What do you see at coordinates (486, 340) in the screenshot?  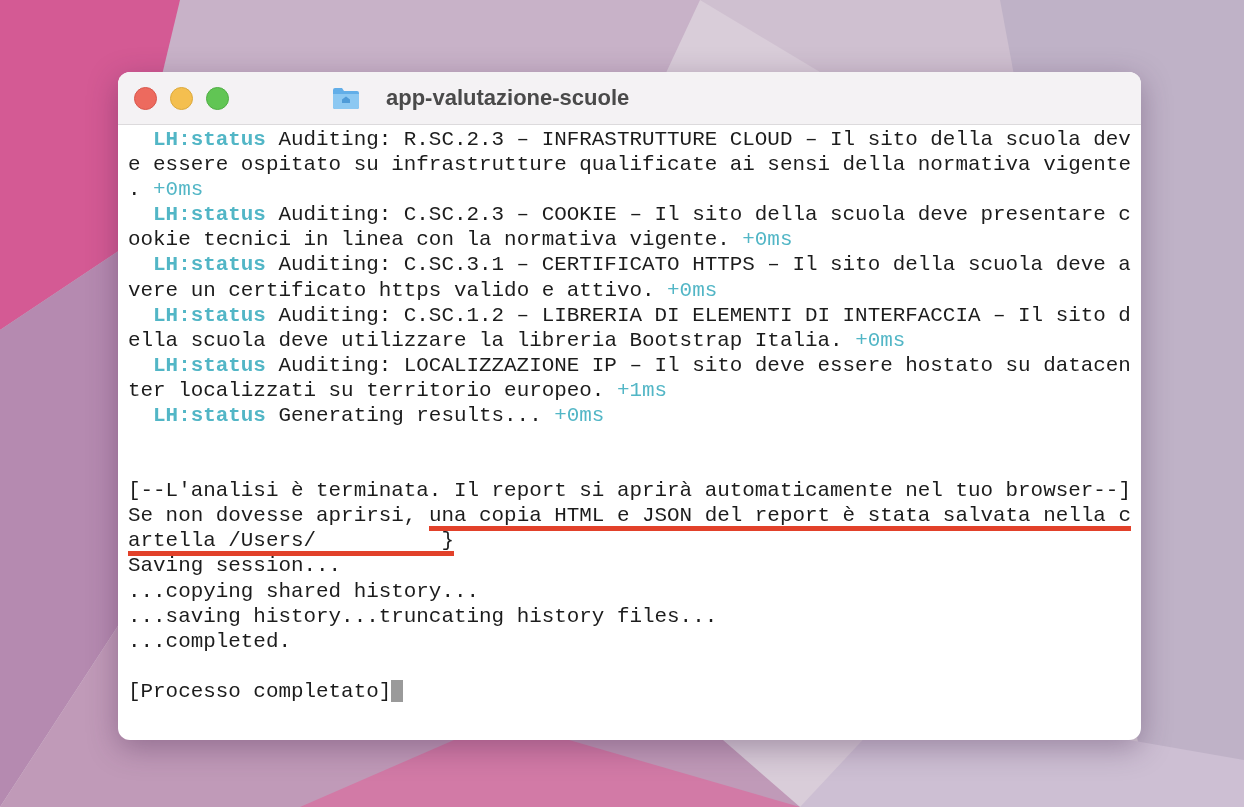 I see `output-text: ella scuola deve utilizzare la libreria Bootstrap Italia.` at bounding box center [486, 340].